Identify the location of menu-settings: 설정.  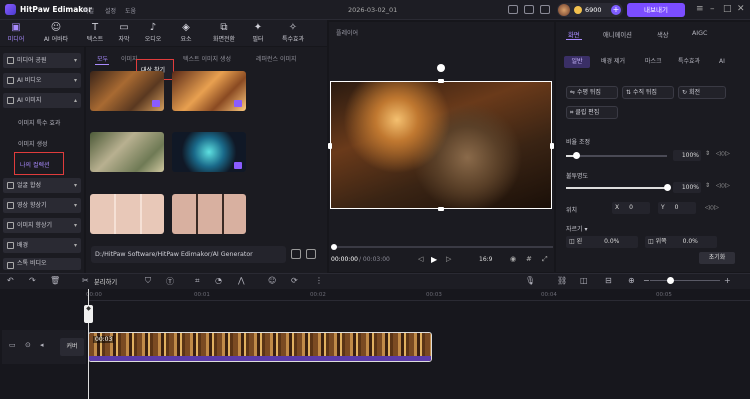
(110, 10).